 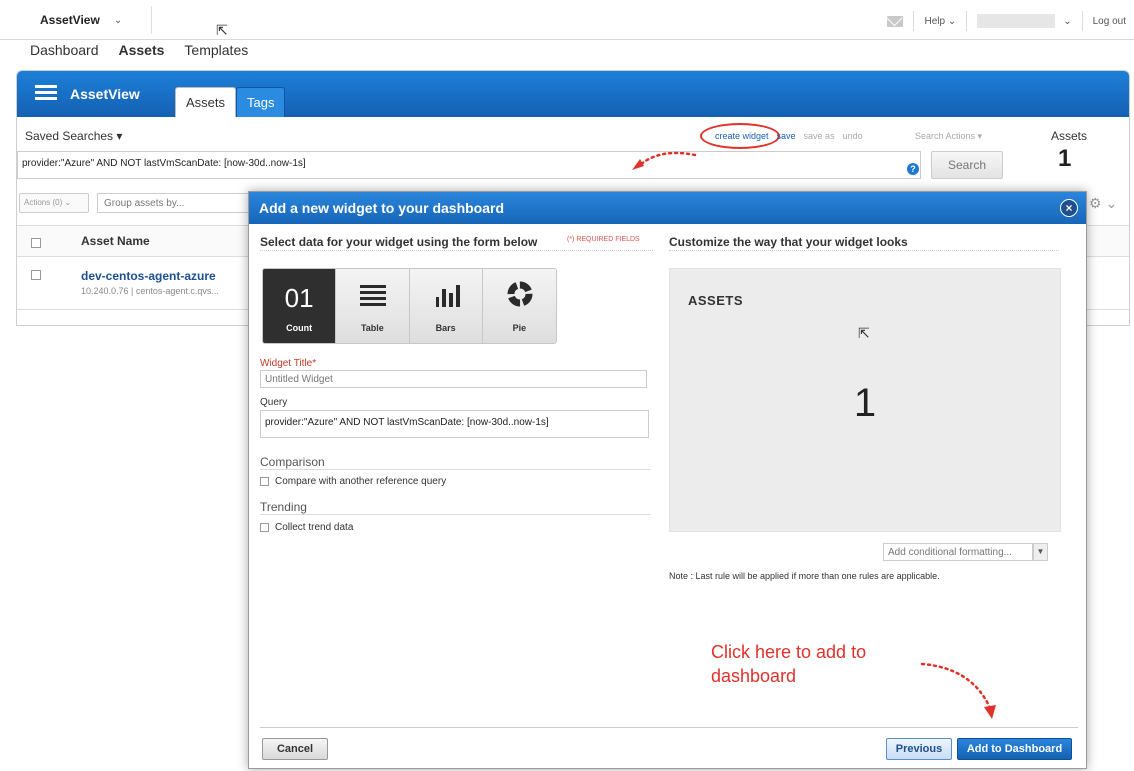 I want to click on top-right-controls: Help ⌄ ⌄ Log out, so click(x=1006, y=21).